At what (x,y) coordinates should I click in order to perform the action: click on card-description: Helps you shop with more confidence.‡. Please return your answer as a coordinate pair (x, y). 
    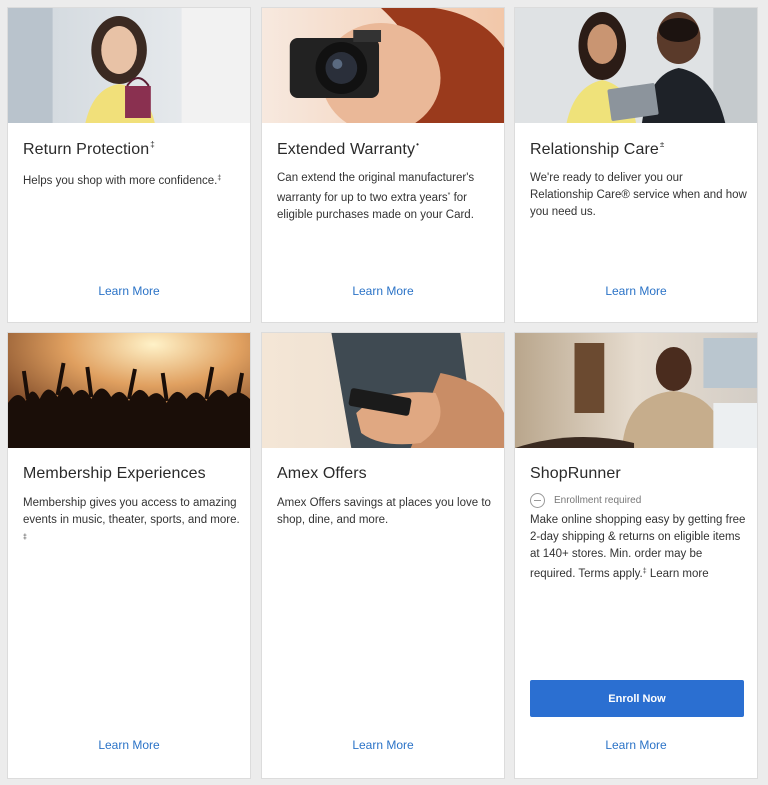
    Looking at the image, I should click on (122, 181).